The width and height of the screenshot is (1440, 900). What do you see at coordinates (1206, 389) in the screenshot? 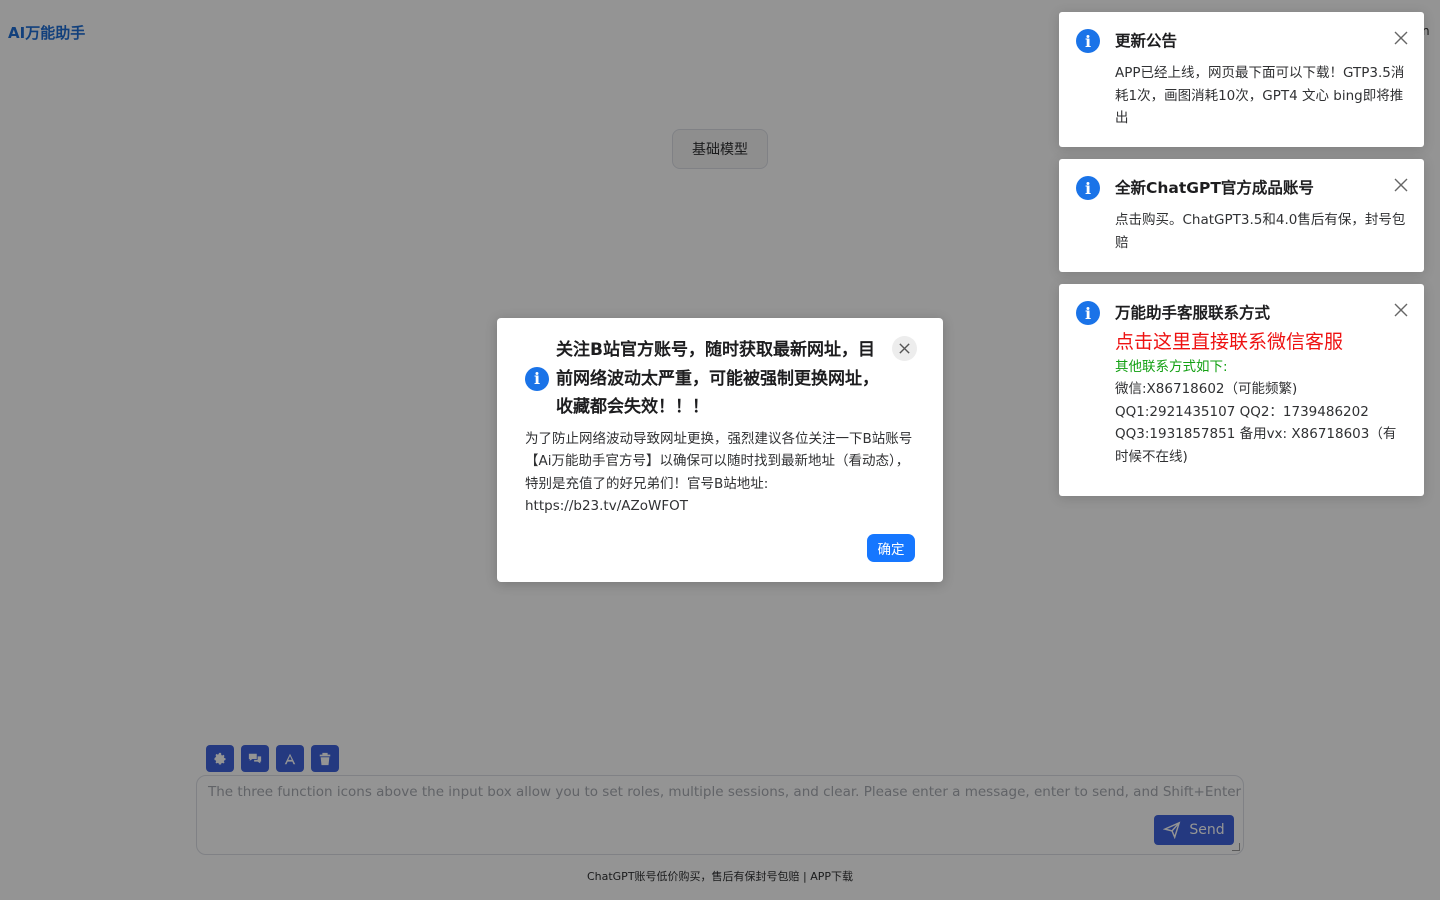
I see `contact-line: 微信:X86718602（可能频繁)` at bounding box center [1206, 389].